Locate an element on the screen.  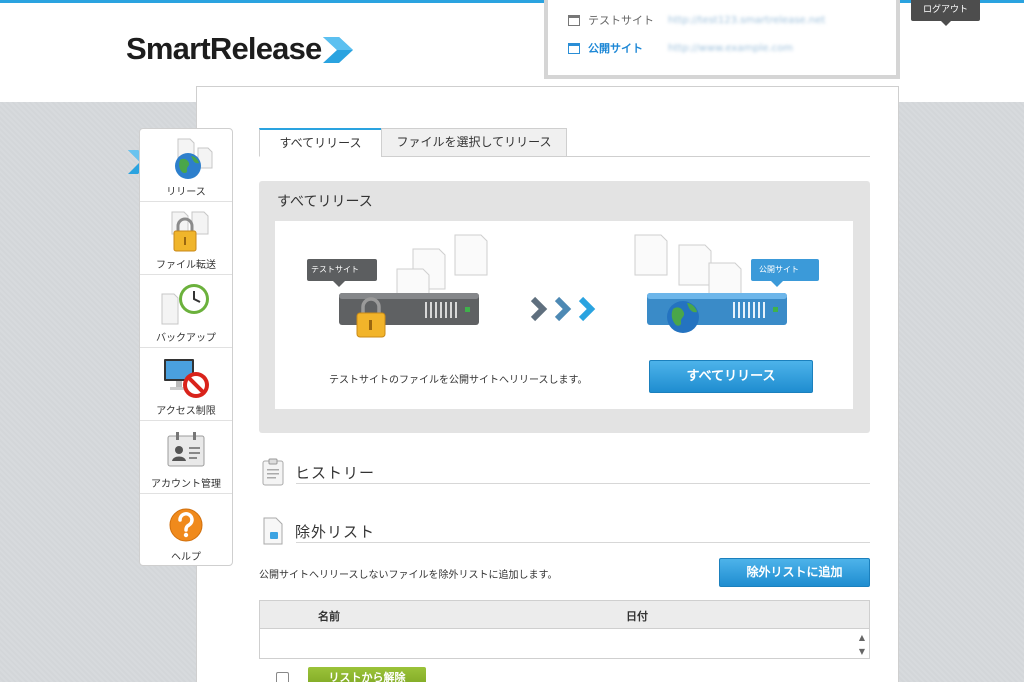
sidebar: リリース ファイル転送 バックアップ アクセス制限 アカウント管理 ヘルプ is located at coordinates (186, 347).